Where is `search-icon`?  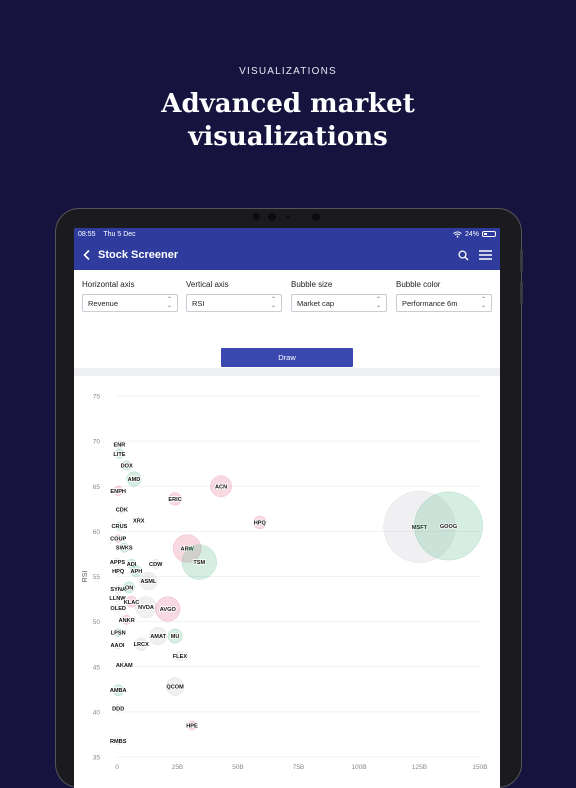 search-icon is located at coordinates (463, 255).